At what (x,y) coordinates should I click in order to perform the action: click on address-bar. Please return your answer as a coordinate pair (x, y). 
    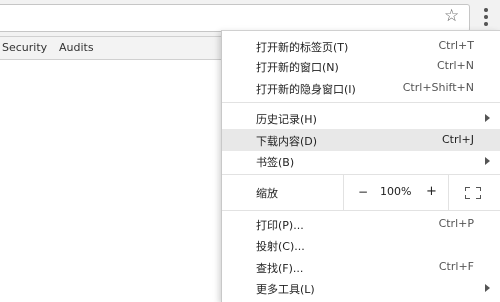
    Looking at the image, I should click on (235, 18).